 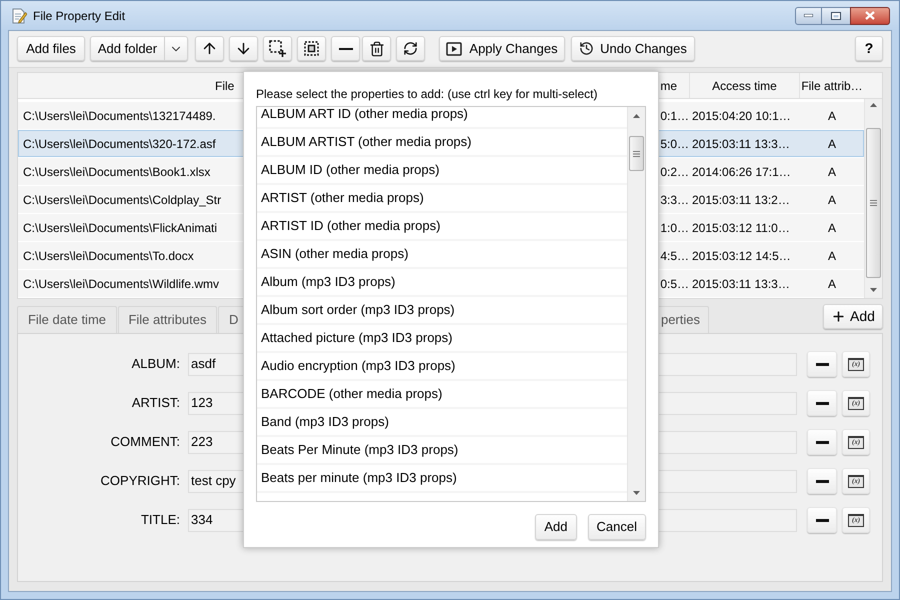 What do you see at coordinates (127, 48) in the screenshot?
I see `add-folder-button: Add folder` at bounding box center [127, 48].